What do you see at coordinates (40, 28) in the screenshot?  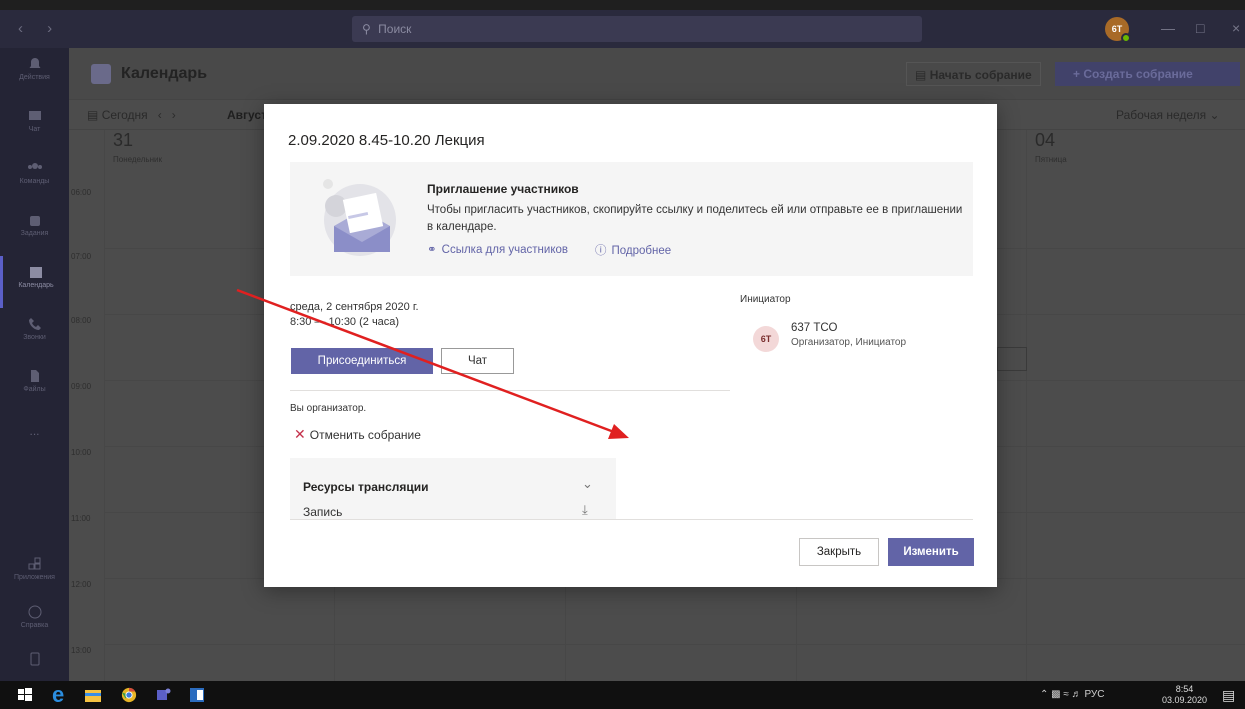 I see `history-nav: ‹ ›` at bounding box center [40, 28].